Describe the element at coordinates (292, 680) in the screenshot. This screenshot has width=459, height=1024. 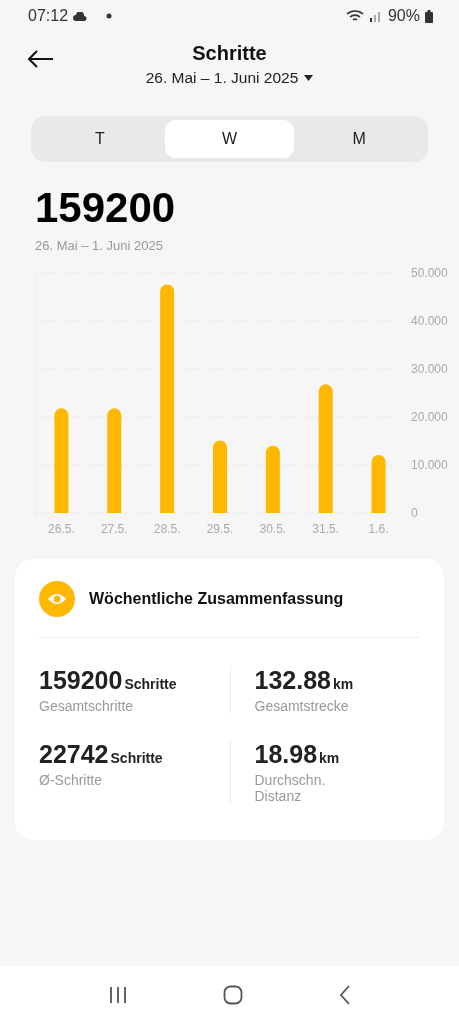
I see `stat-value: 132.88` at that location.